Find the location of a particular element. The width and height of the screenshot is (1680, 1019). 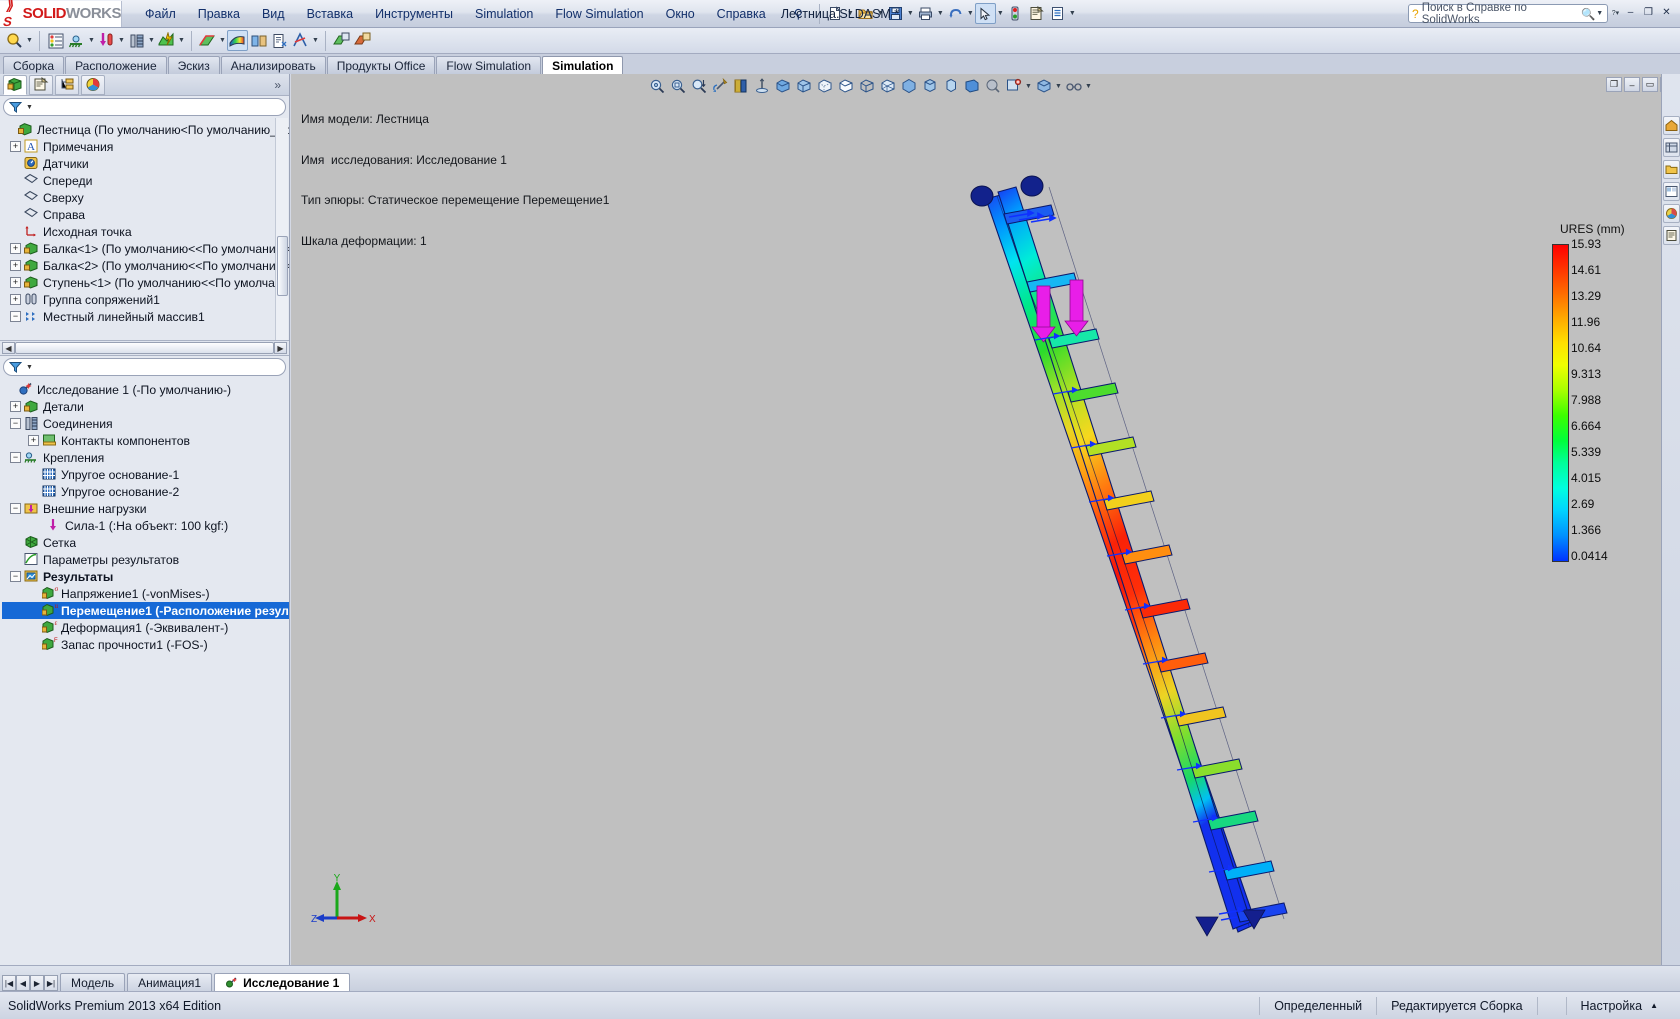

external-loads-icon is located at coordinates (106, 40).